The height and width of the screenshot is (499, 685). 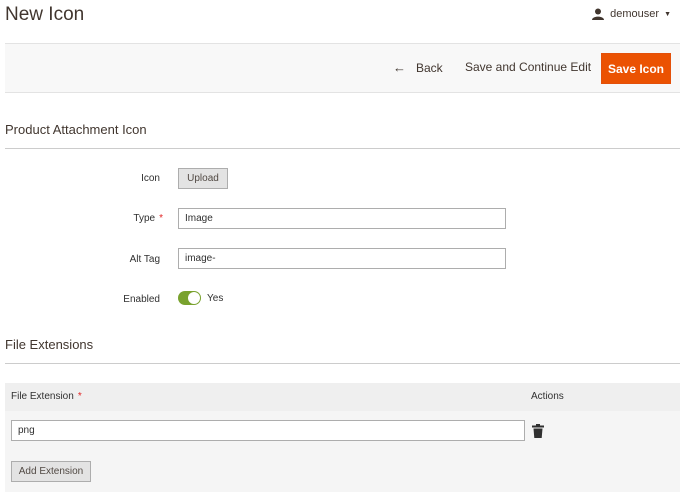 What do you see at coordinates (49, 344) in the screenshot?
I see `section-title-extensions: File Extensions` at bounding box center [49, 344].